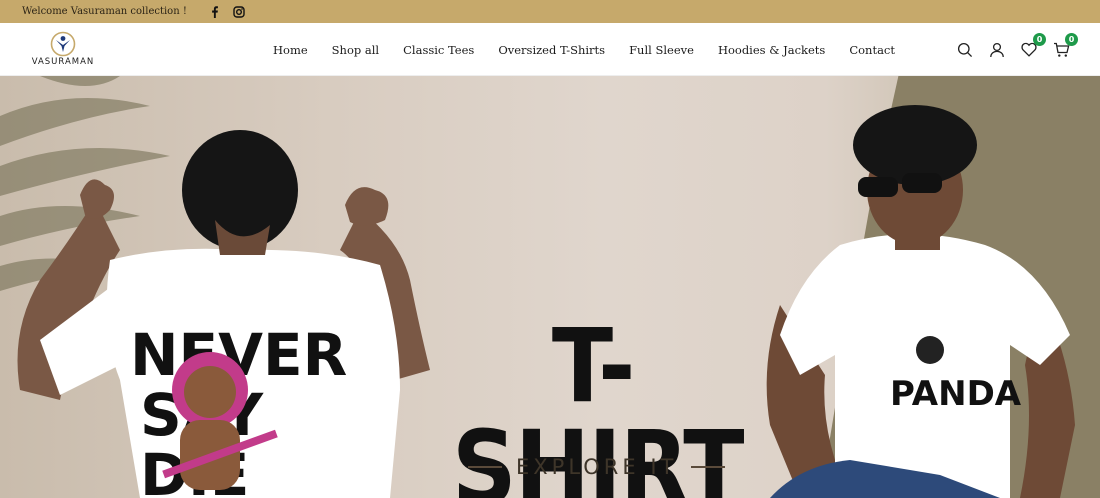 The height and width of the screenshot is (498, 1100). Describe the element at coordinates (771, 50) in the screenshot. I see `nav-hoodies-jackets: Hoodies & Jackets` at that location.